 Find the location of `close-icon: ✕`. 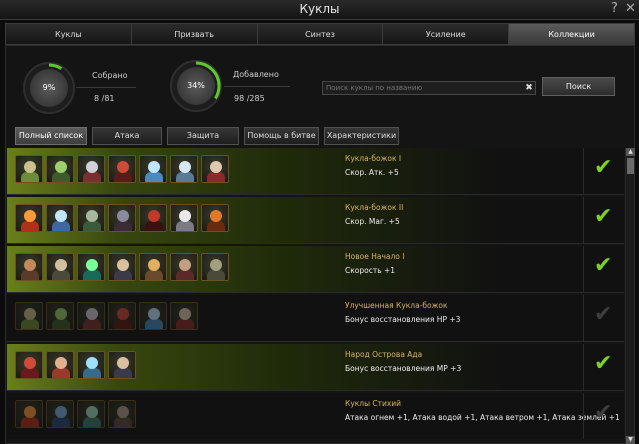

close-icon: ✕ is located at coordinates (630, 8).